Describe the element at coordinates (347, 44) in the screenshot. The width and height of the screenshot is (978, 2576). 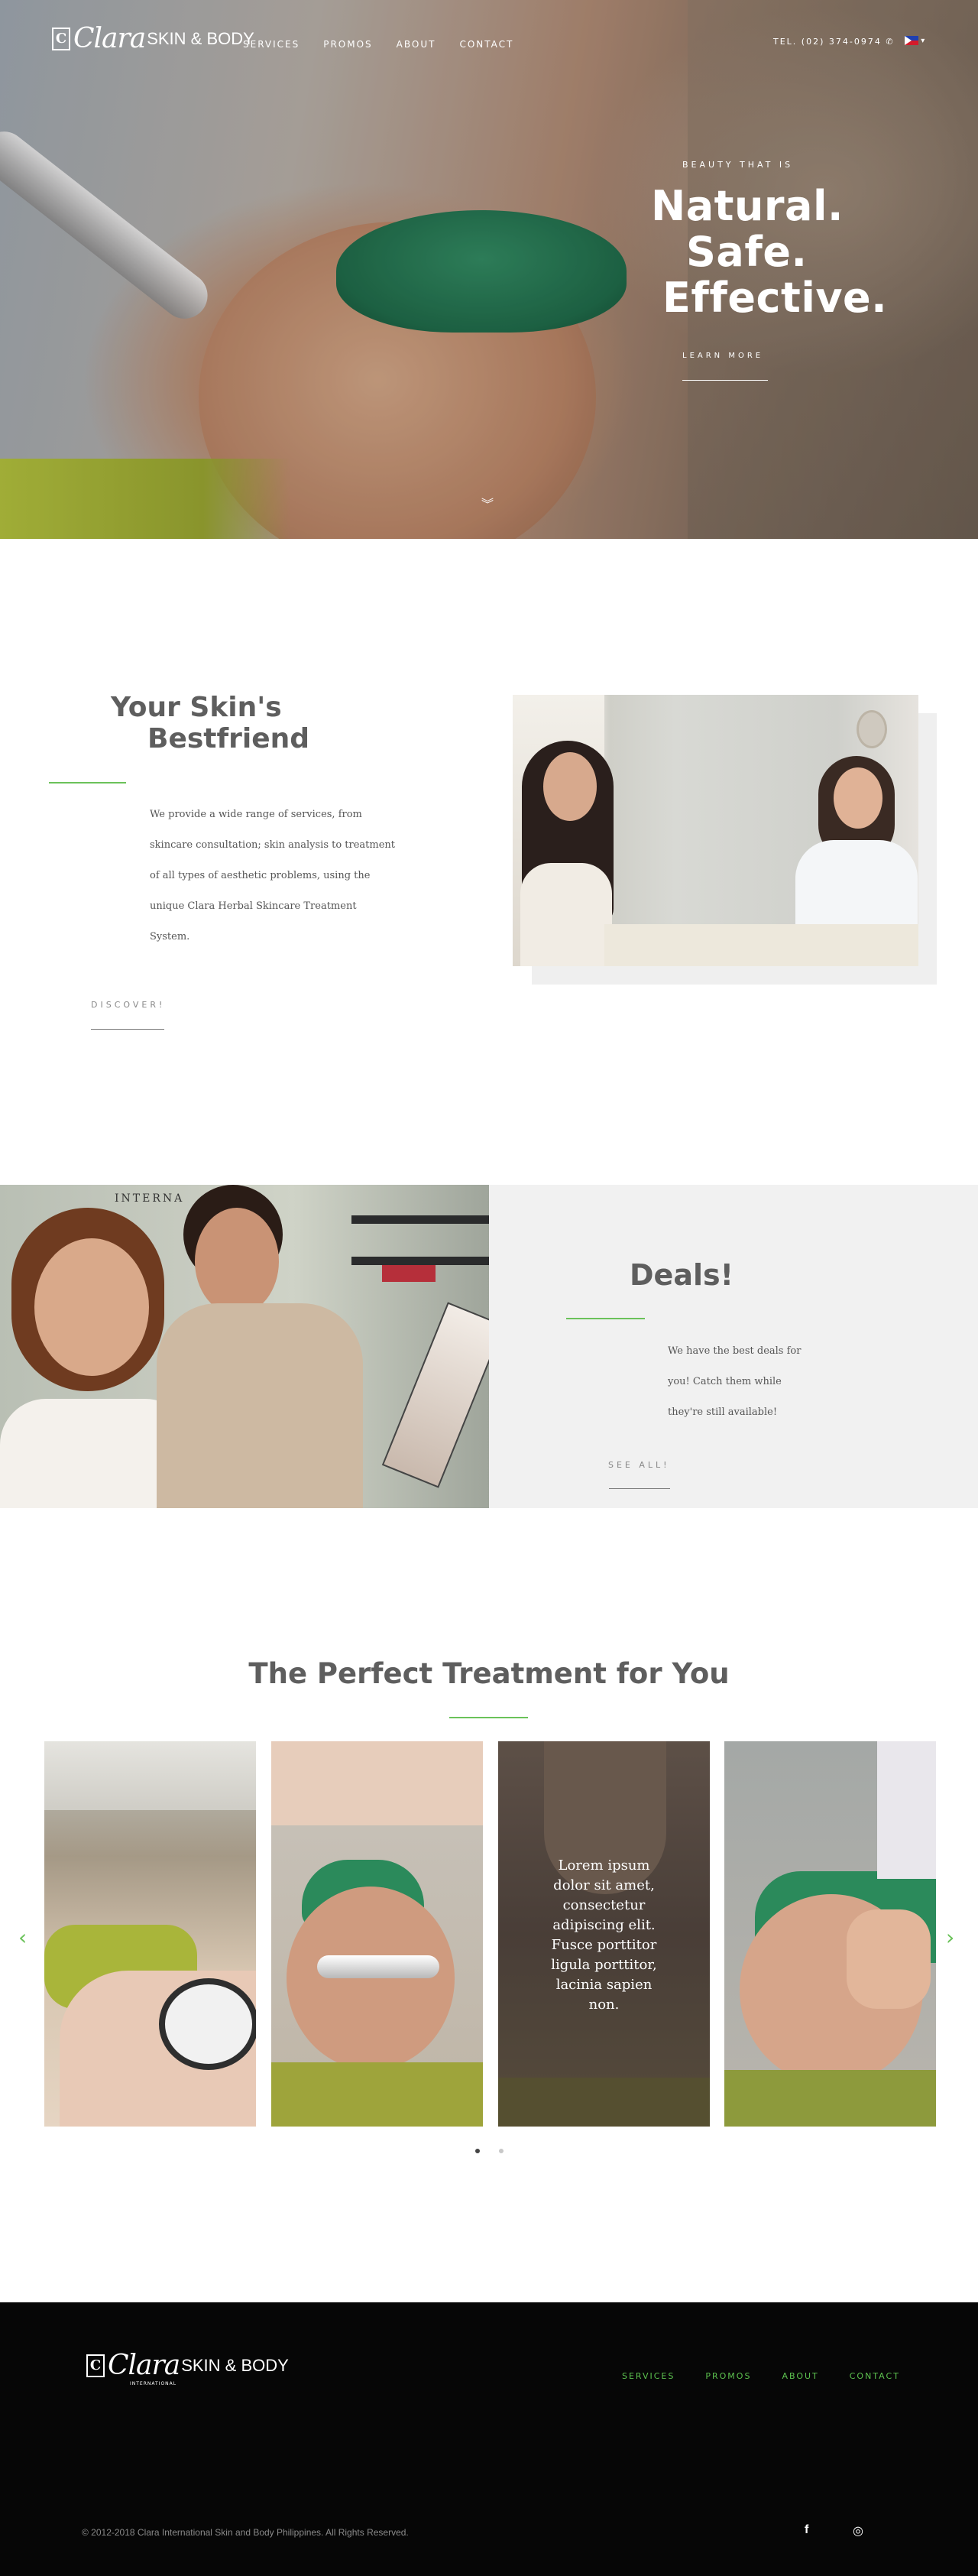
I see `nav-promos: PROMOS` at that location.